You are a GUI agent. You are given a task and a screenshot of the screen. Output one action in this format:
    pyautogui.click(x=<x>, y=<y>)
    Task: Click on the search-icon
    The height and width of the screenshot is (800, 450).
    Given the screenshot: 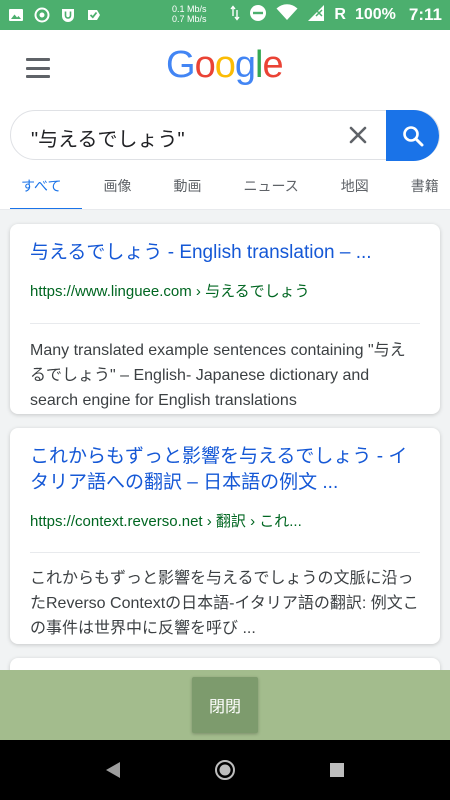 What is the action you would take?
    pyautogui.click(x=412, y=135)
    